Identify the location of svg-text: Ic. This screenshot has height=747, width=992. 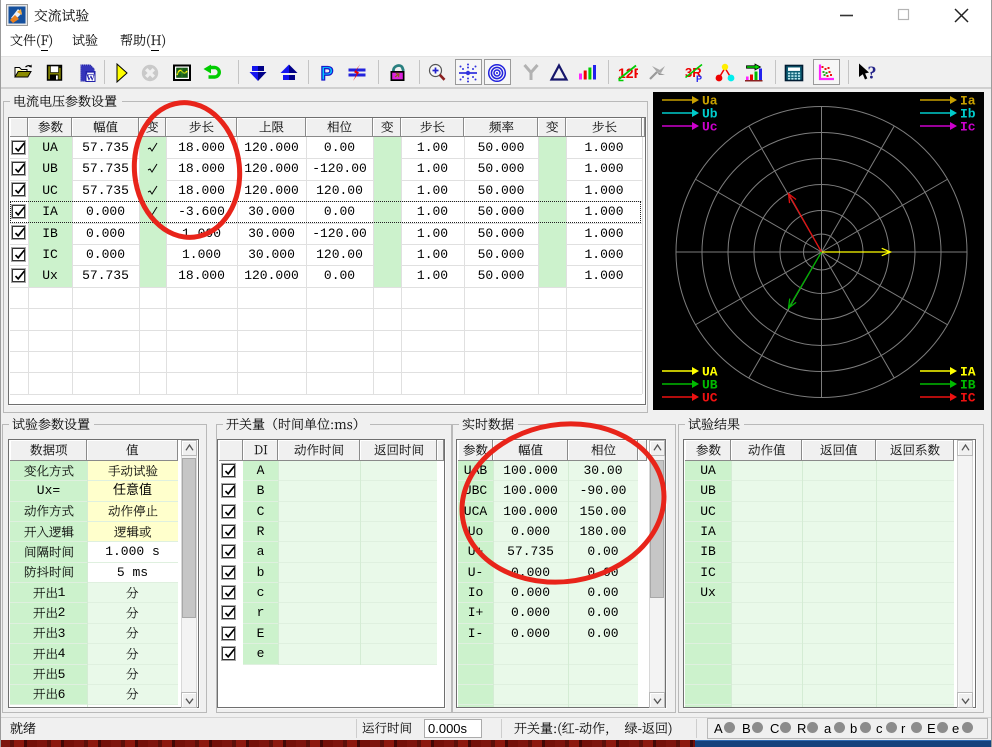
(968, 127).